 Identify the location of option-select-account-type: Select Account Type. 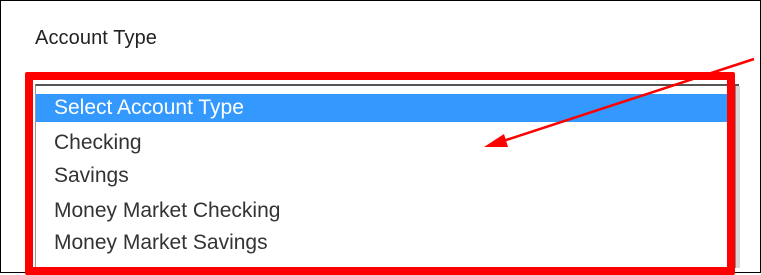
(385, 108).